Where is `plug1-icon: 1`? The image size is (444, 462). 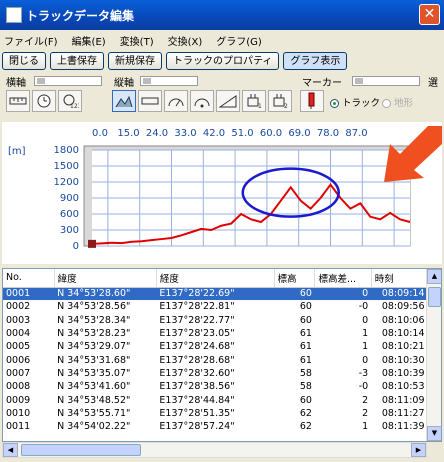
plug1-icon: 1 is located at coordinates (254, 101).